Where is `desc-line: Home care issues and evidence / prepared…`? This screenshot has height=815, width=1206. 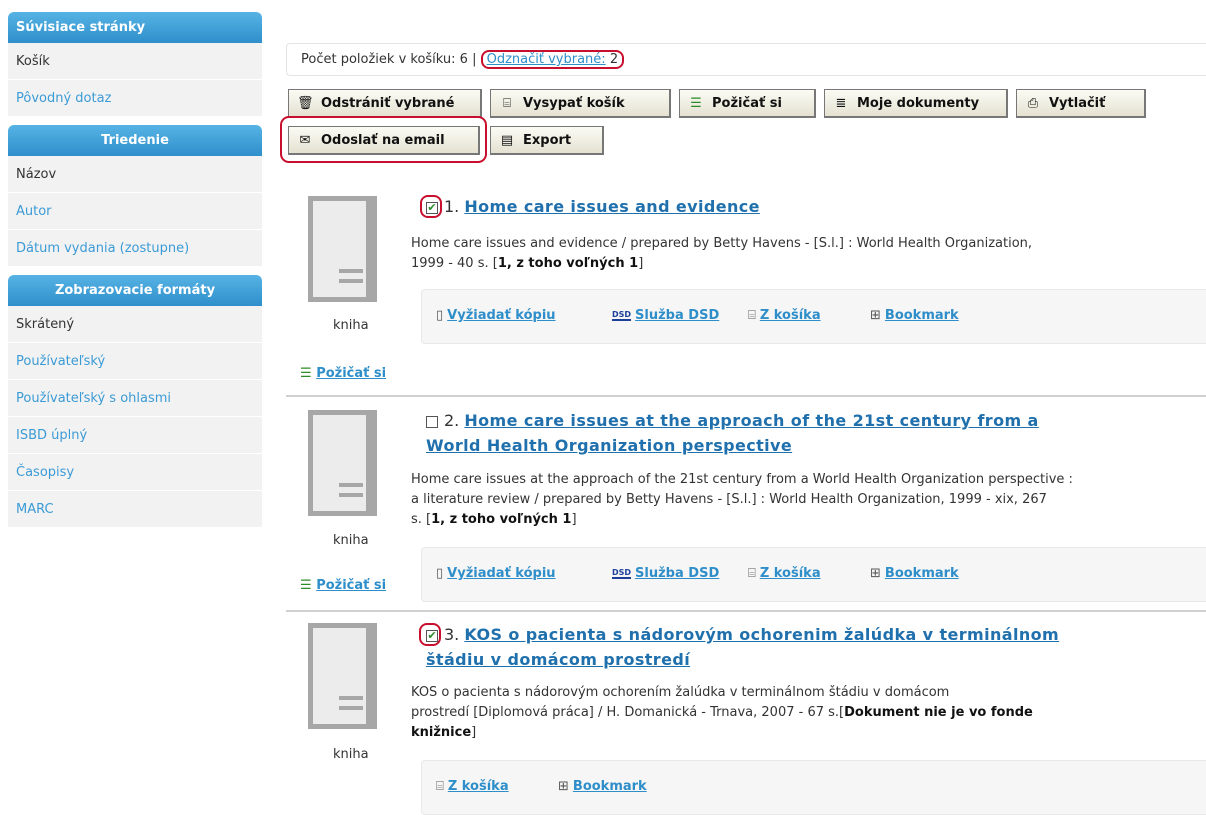 desc-line: Home care issues and evidence / prepared… is located at coordinates (722, 243).